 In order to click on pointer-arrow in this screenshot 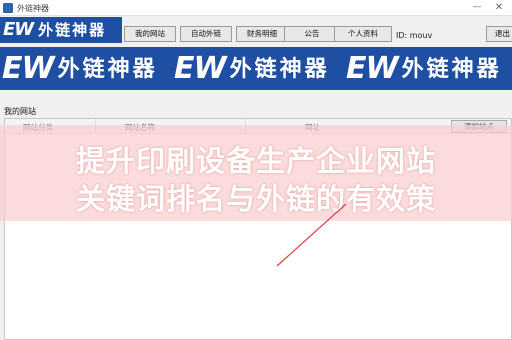, I will do `click(311, 235)`.